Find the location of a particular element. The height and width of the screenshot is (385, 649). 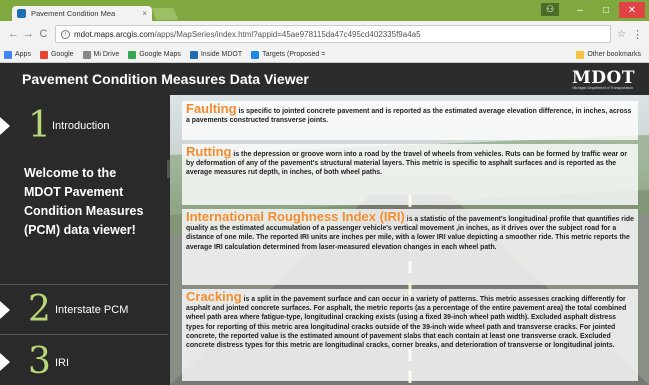

reload-button: C is located at coordinates (43, 34).